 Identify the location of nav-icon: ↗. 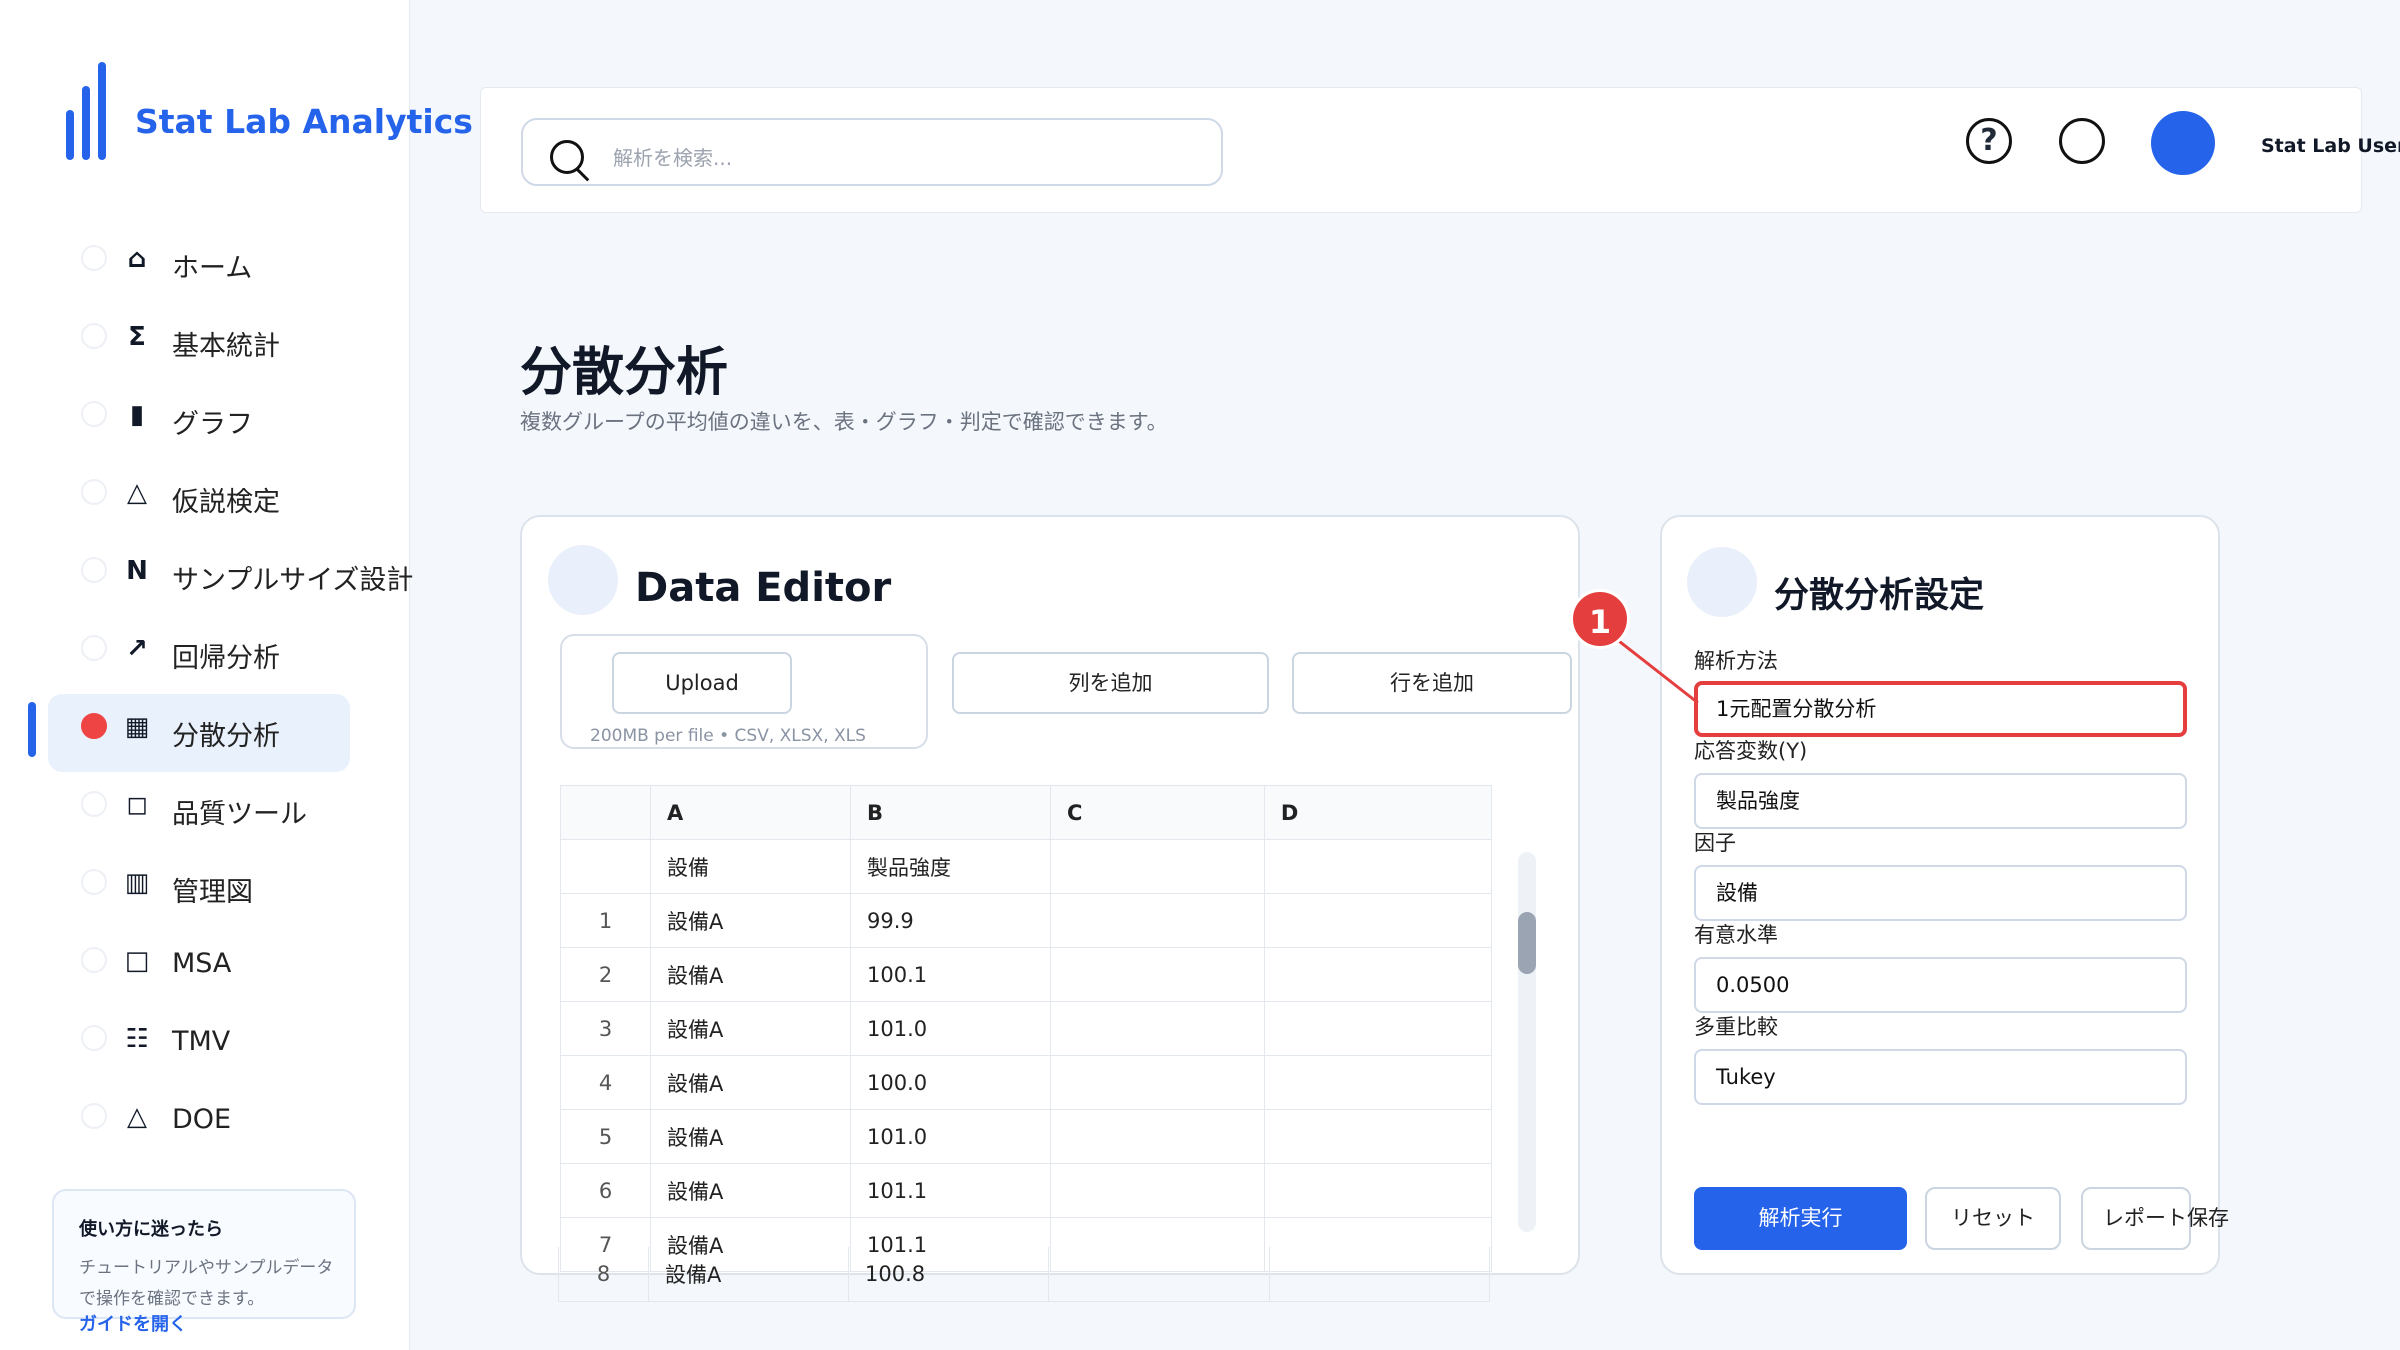
(137, 649).